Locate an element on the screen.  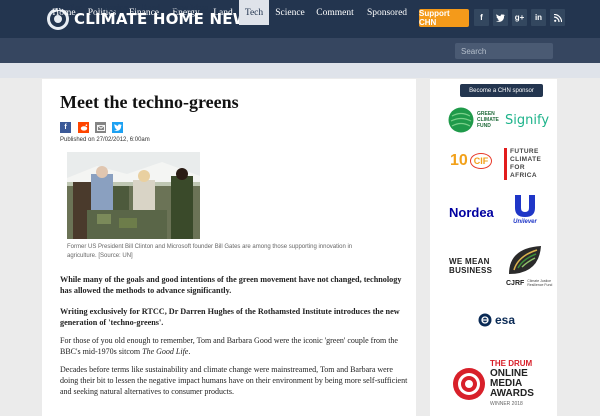
facebook-icon: f is located at coordinates (481, 17).